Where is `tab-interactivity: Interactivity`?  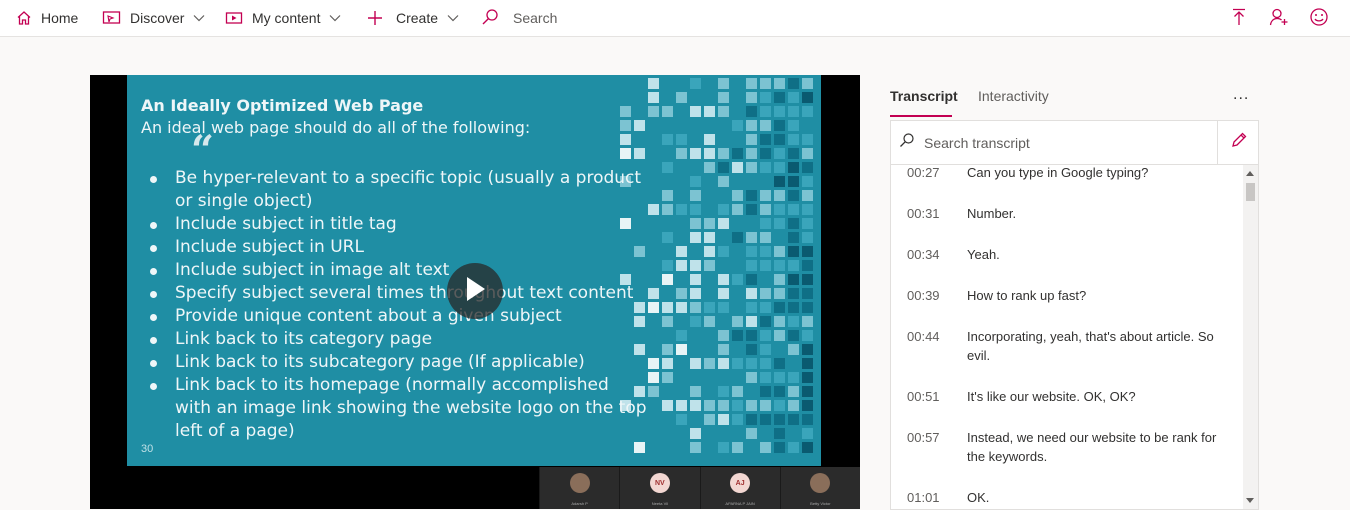 tab-interactivity: Interactivity is located at coordinates (1013, 96).